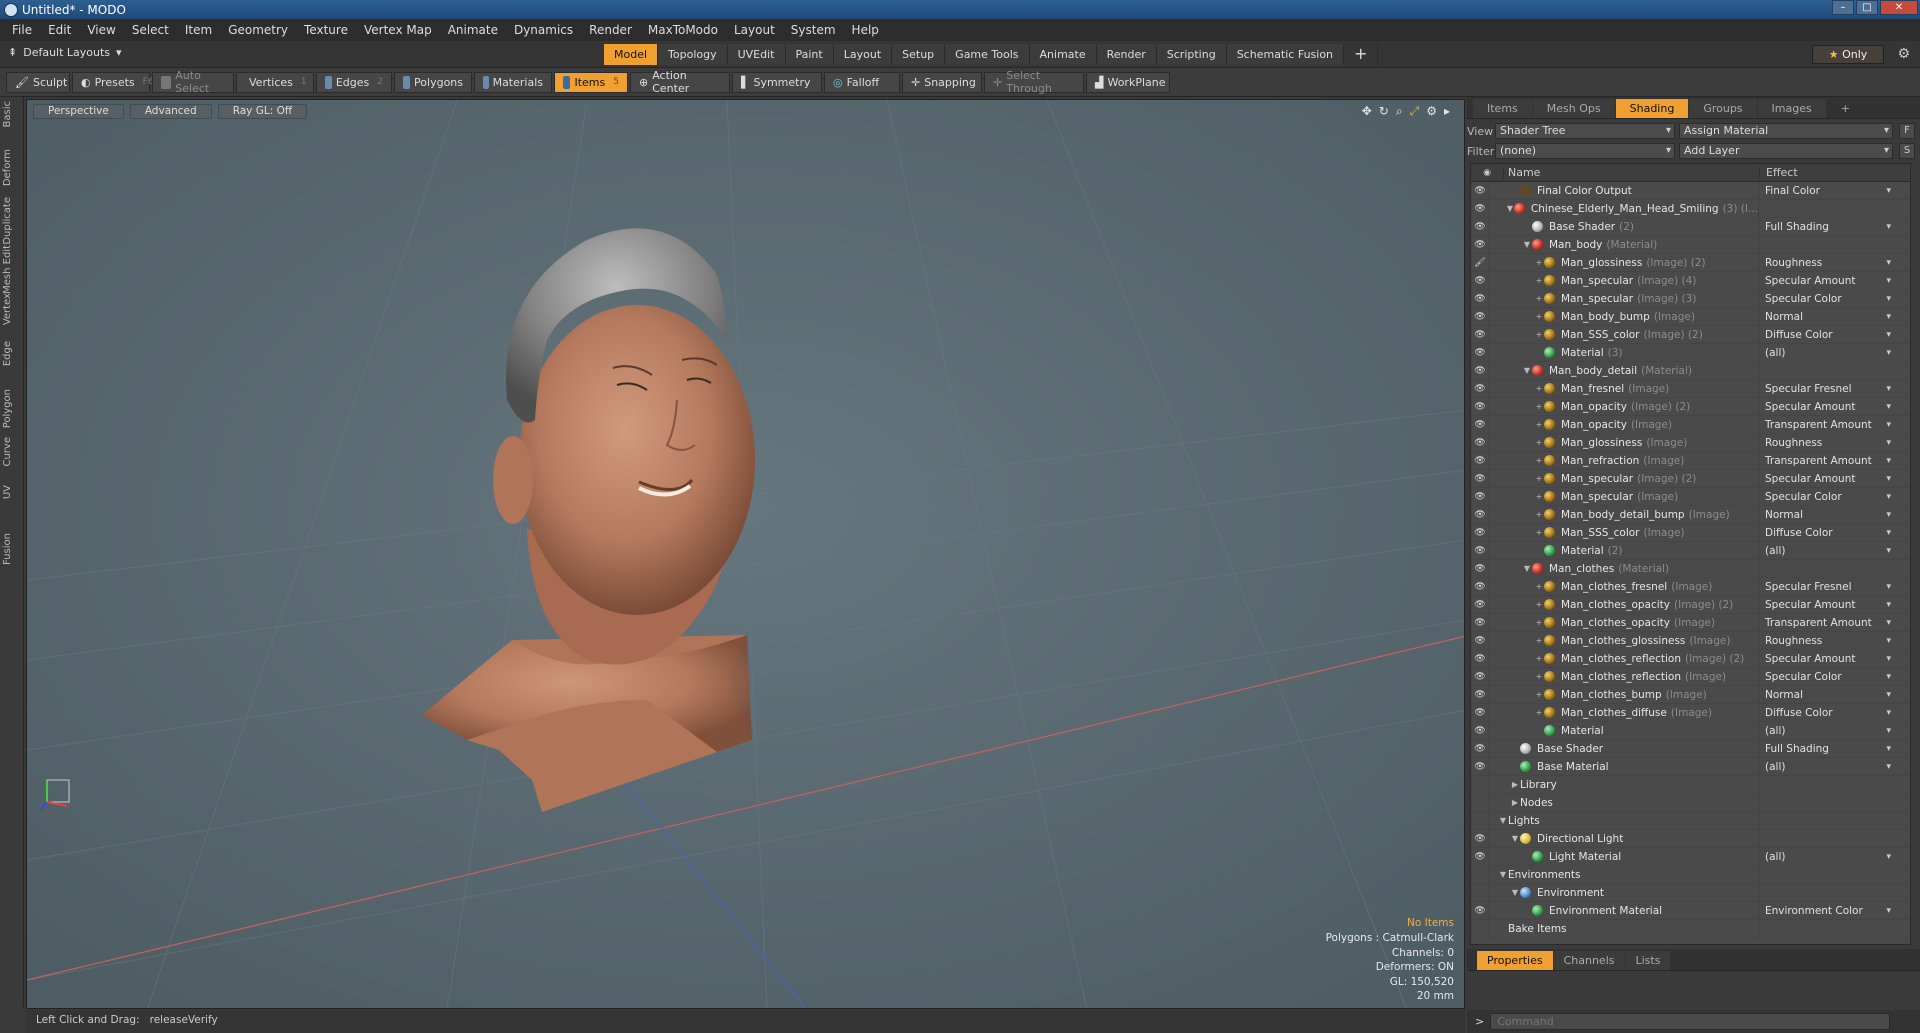  I want to click on shader-tree-row: ▼ Lights, so click(1690, 820).